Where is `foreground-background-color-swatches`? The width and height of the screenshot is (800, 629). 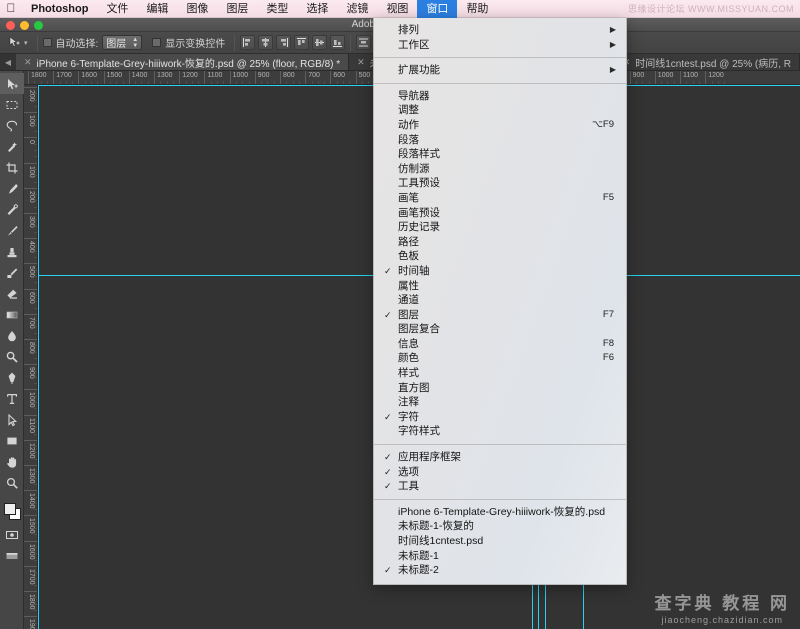
foreground-background-color-swatches is located at coordinates (12, 512).